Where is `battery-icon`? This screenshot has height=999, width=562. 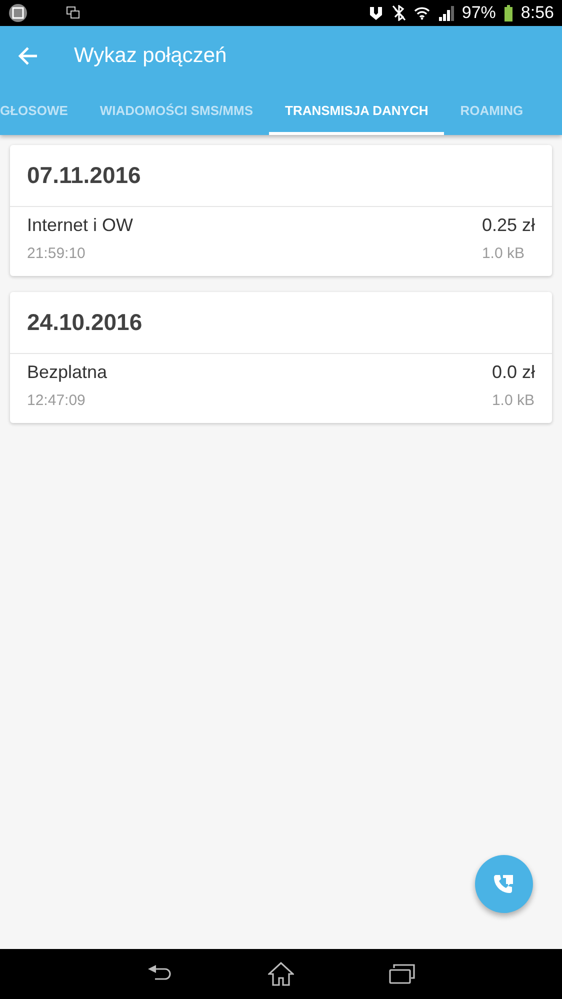
battery-icon is located at coordinates (508, 13).